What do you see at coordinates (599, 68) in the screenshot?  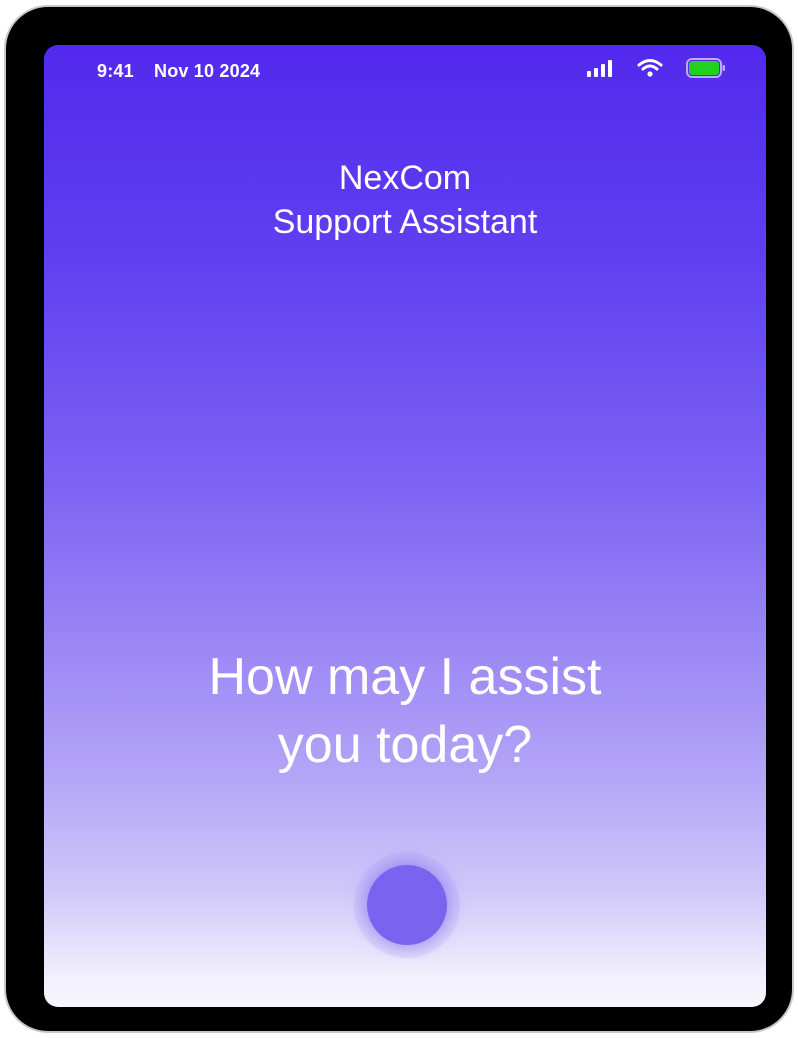 I see `signal-icon` at bounding box center [599, 68].